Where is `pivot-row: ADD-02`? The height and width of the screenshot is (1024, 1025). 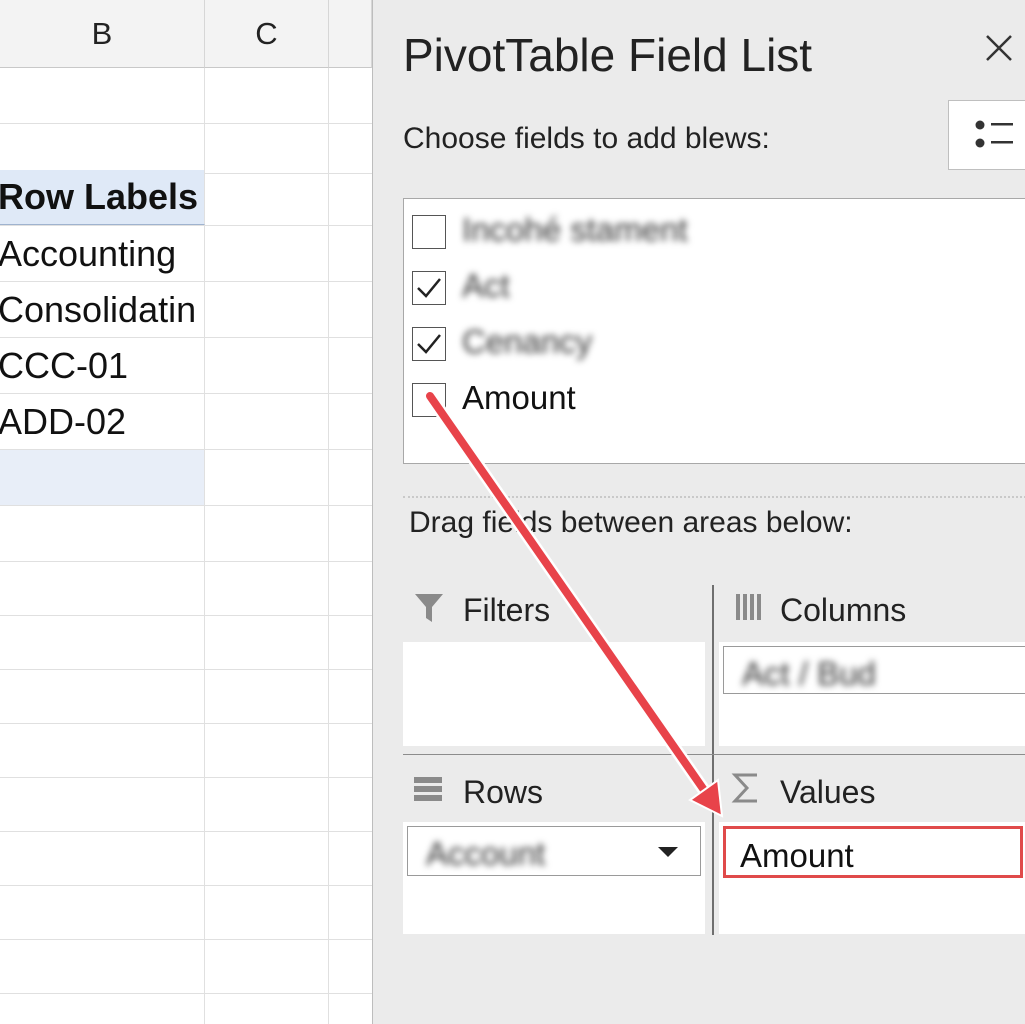 pivot-row: ADD-02 is located at coordinates (186, 422).